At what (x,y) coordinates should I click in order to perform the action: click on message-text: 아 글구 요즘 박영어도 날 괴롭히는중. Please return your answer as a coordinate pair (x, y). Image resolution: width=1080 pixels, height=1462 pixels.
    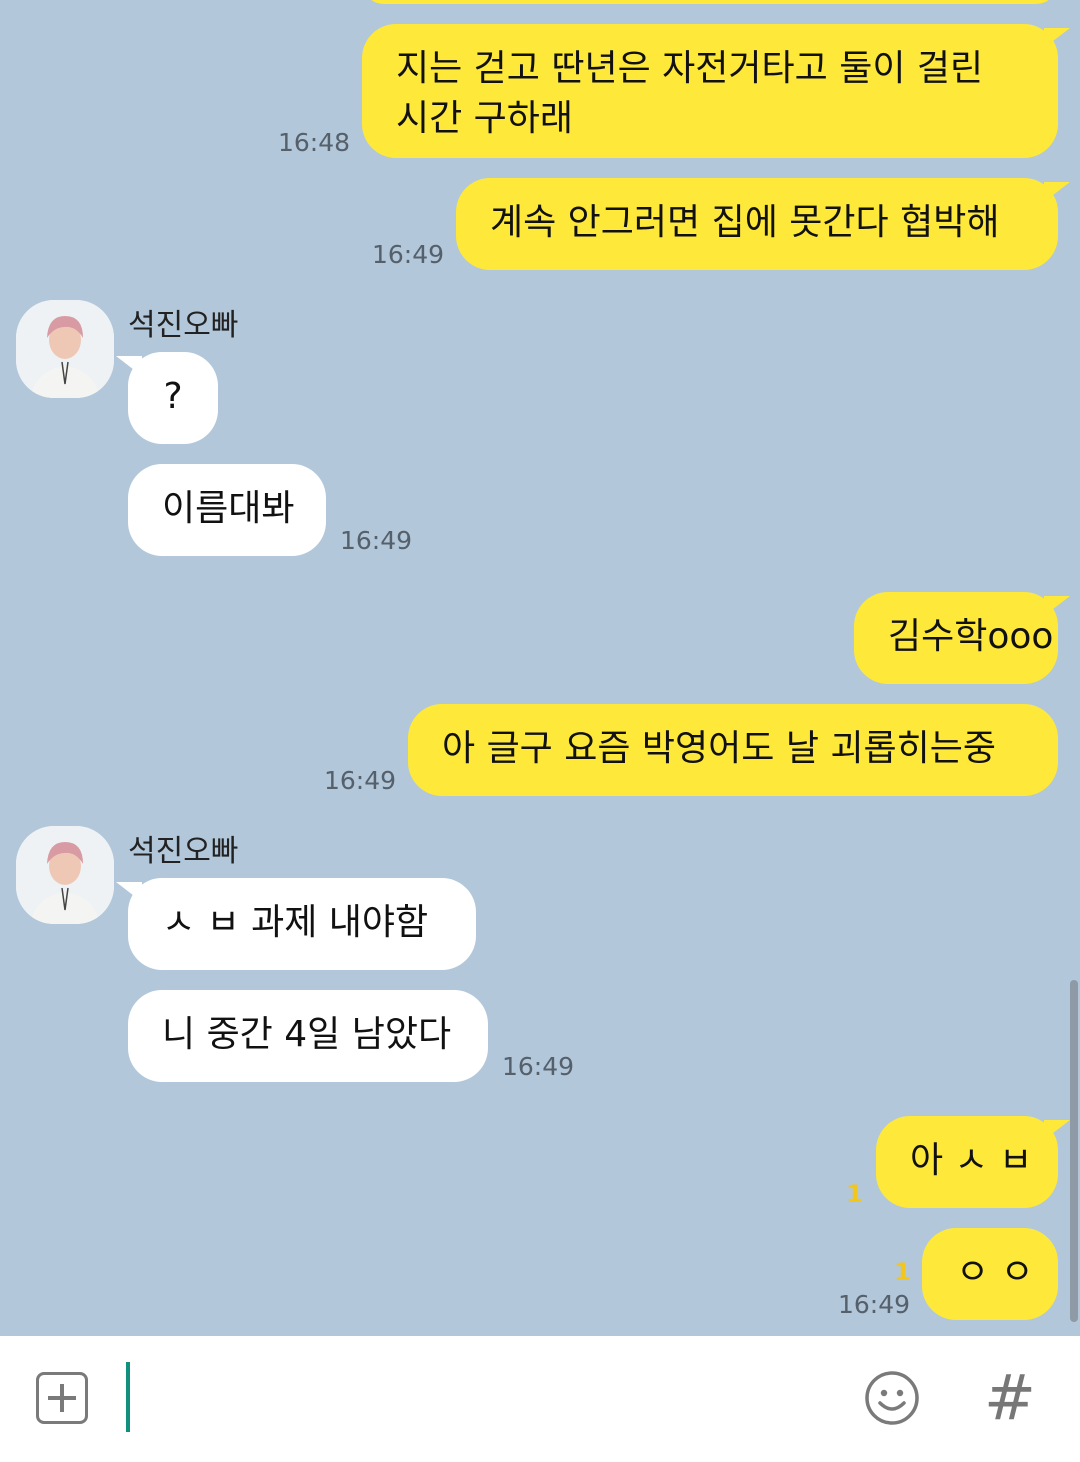
    Looking at the image, I should click on (719, 748).